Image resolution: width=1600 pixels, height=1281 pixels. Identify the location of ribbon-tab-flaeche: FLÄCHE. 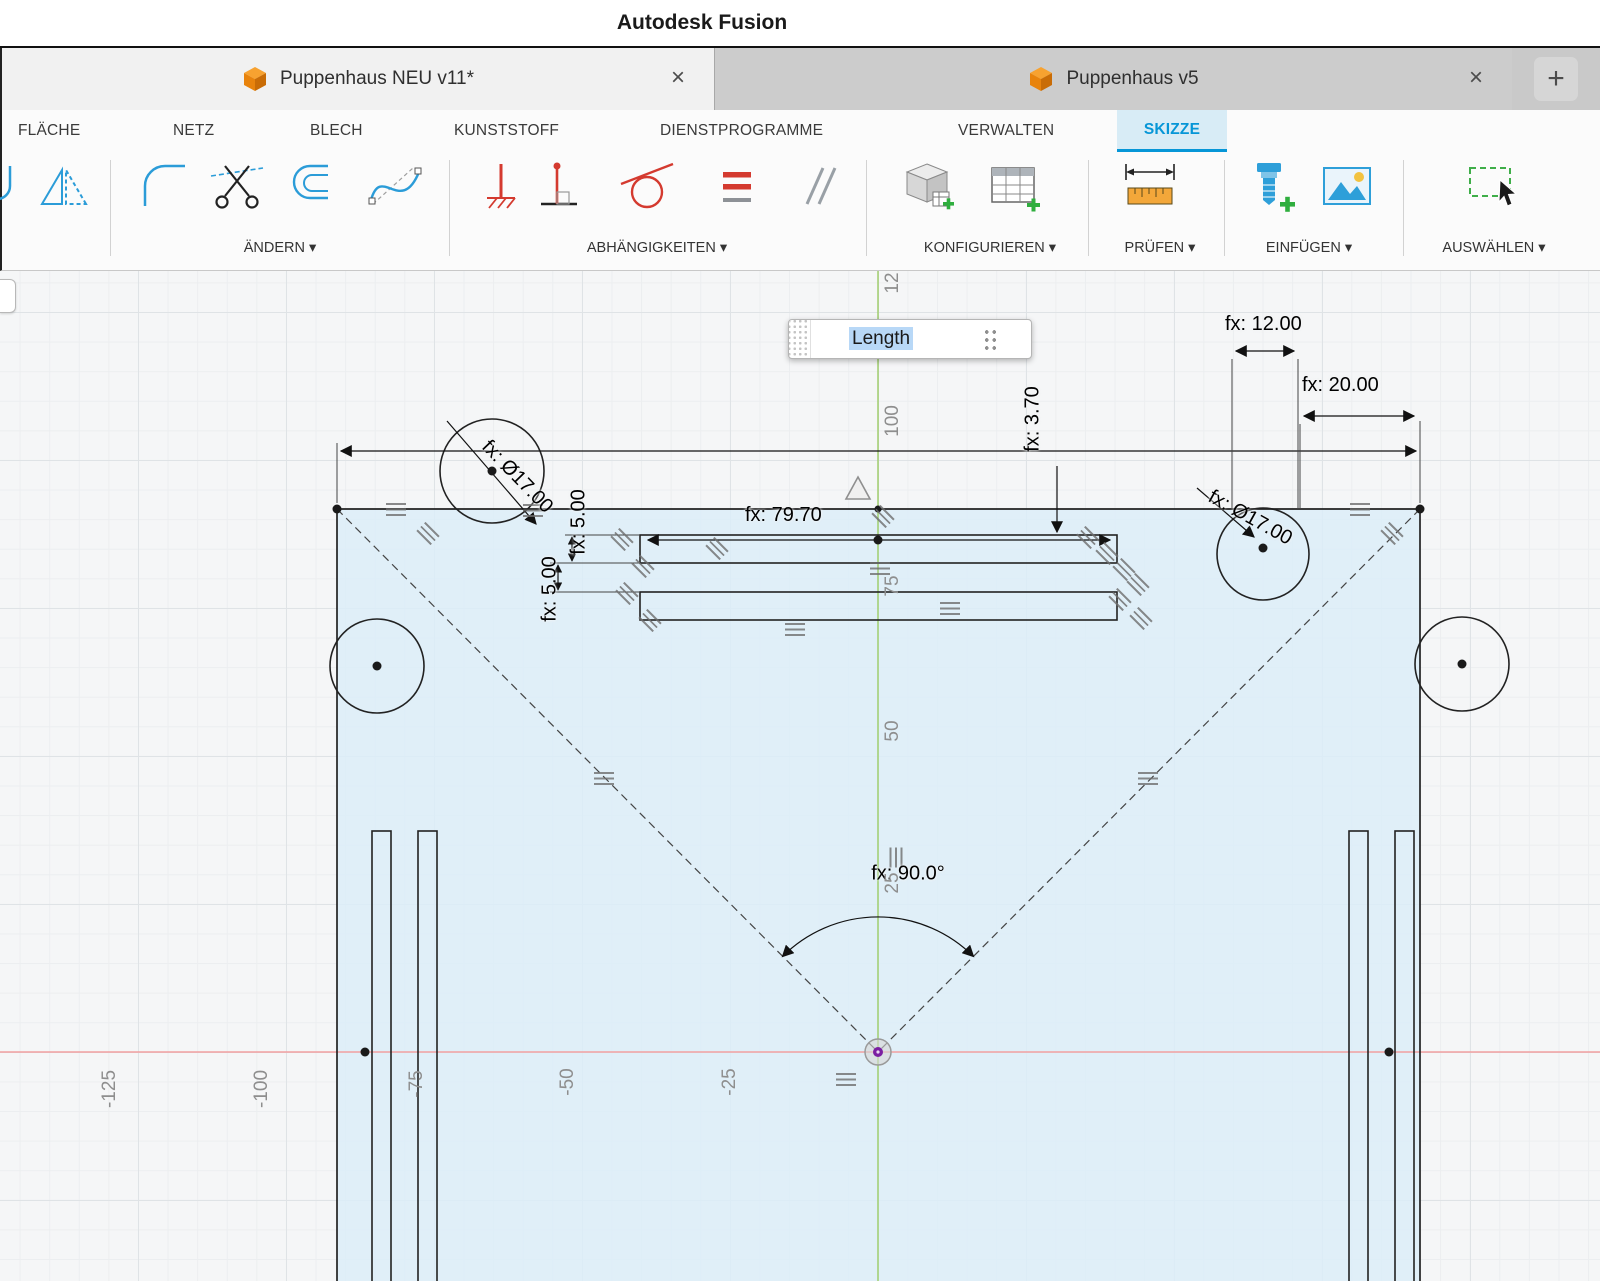
(49, 131).